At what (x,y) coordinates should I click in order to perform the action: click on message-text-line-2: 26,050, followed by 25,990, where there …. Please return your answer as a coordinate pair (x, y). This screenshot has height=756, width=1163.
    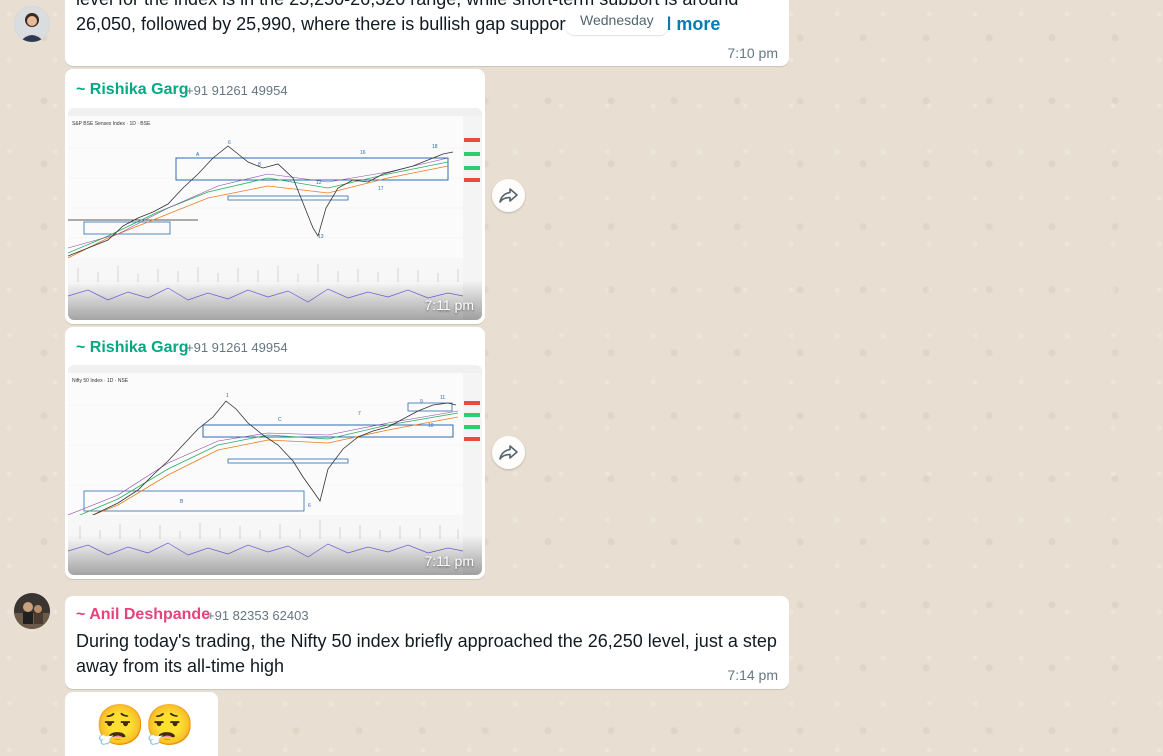
    Looking at the image, I should click on (352, 24).